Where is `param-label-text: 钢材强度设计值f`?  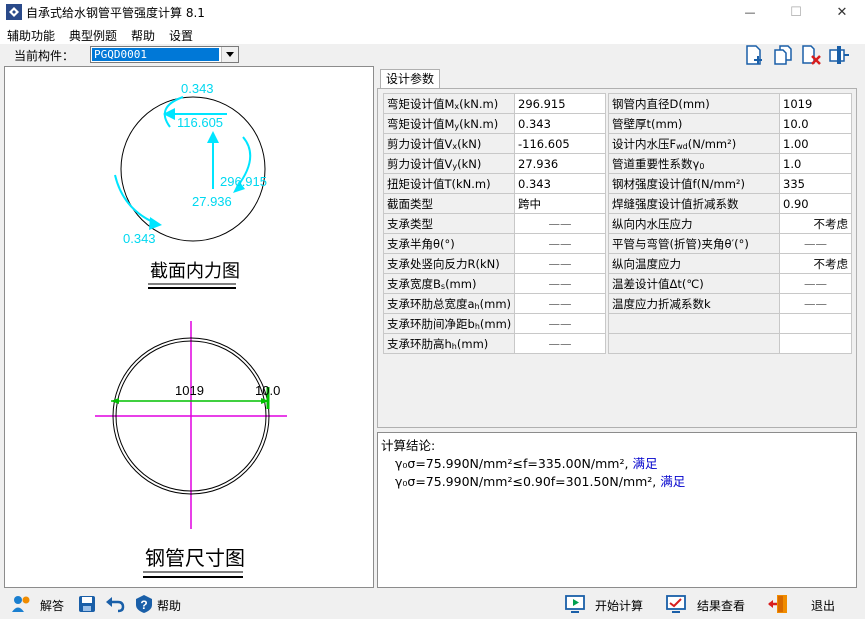 param-label-text: 钢材强度设计值f is located at coordinates (654, 183).